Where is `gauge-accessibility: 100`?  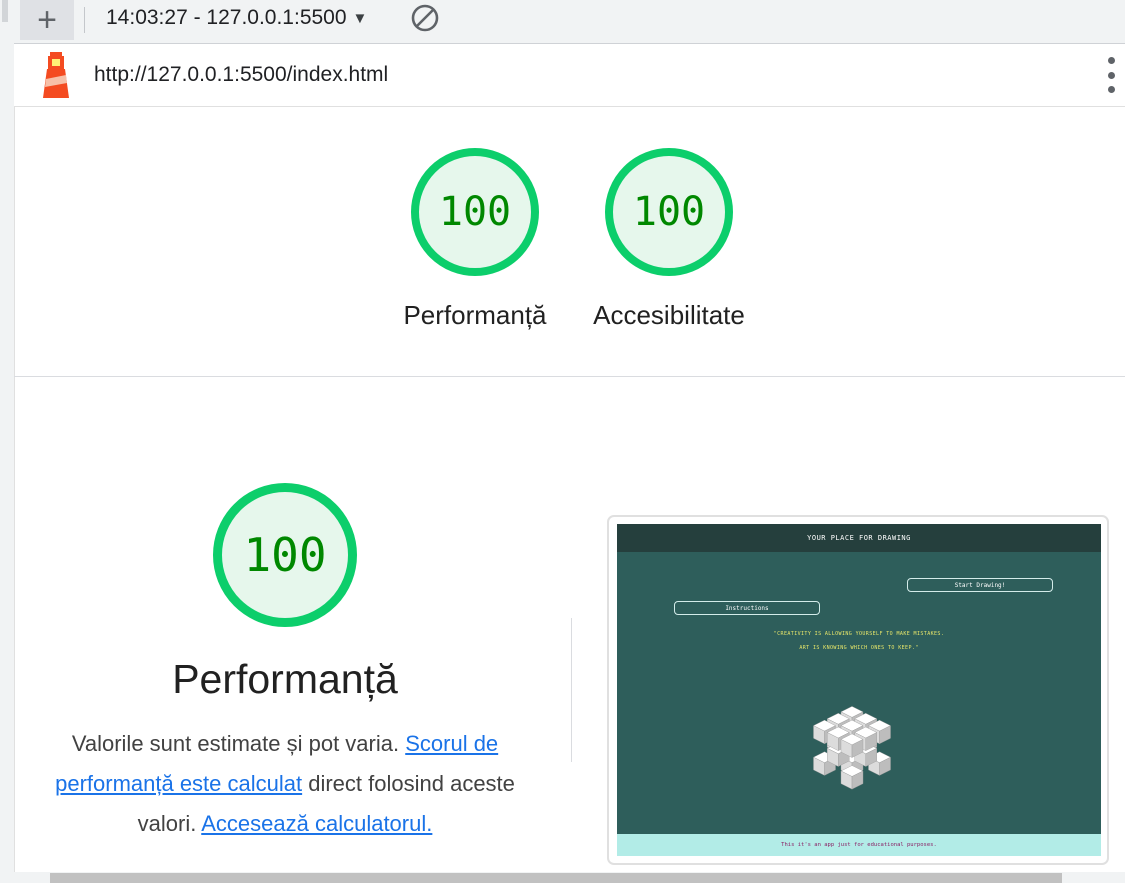 gauge-accessibility: 100 is located at coordinates (669, 212).